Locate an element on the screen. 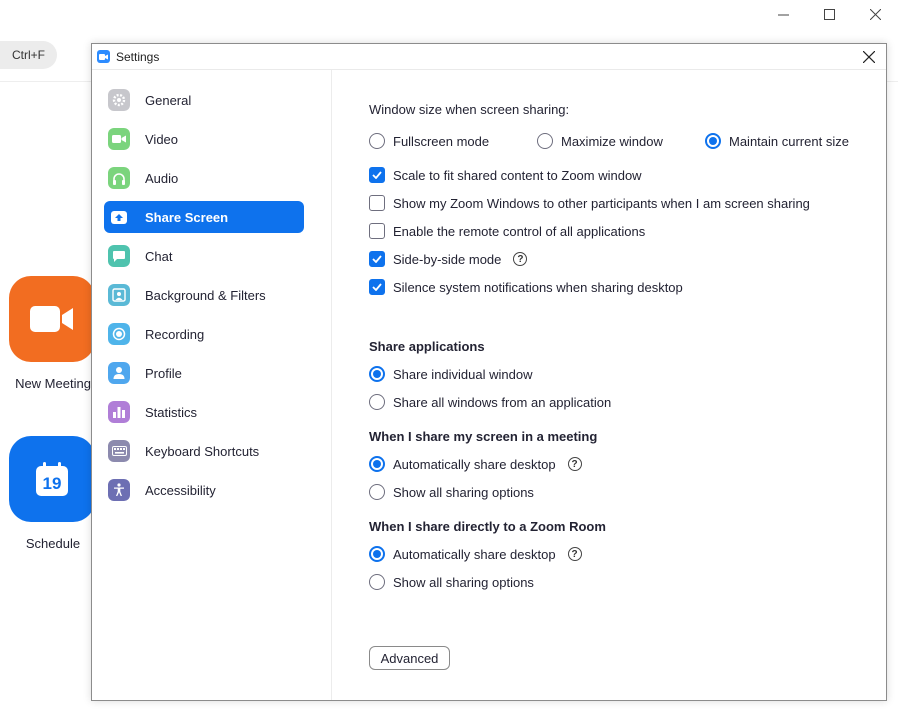  sidebar-item-chat: Chat is located at coordinates (204, 256).